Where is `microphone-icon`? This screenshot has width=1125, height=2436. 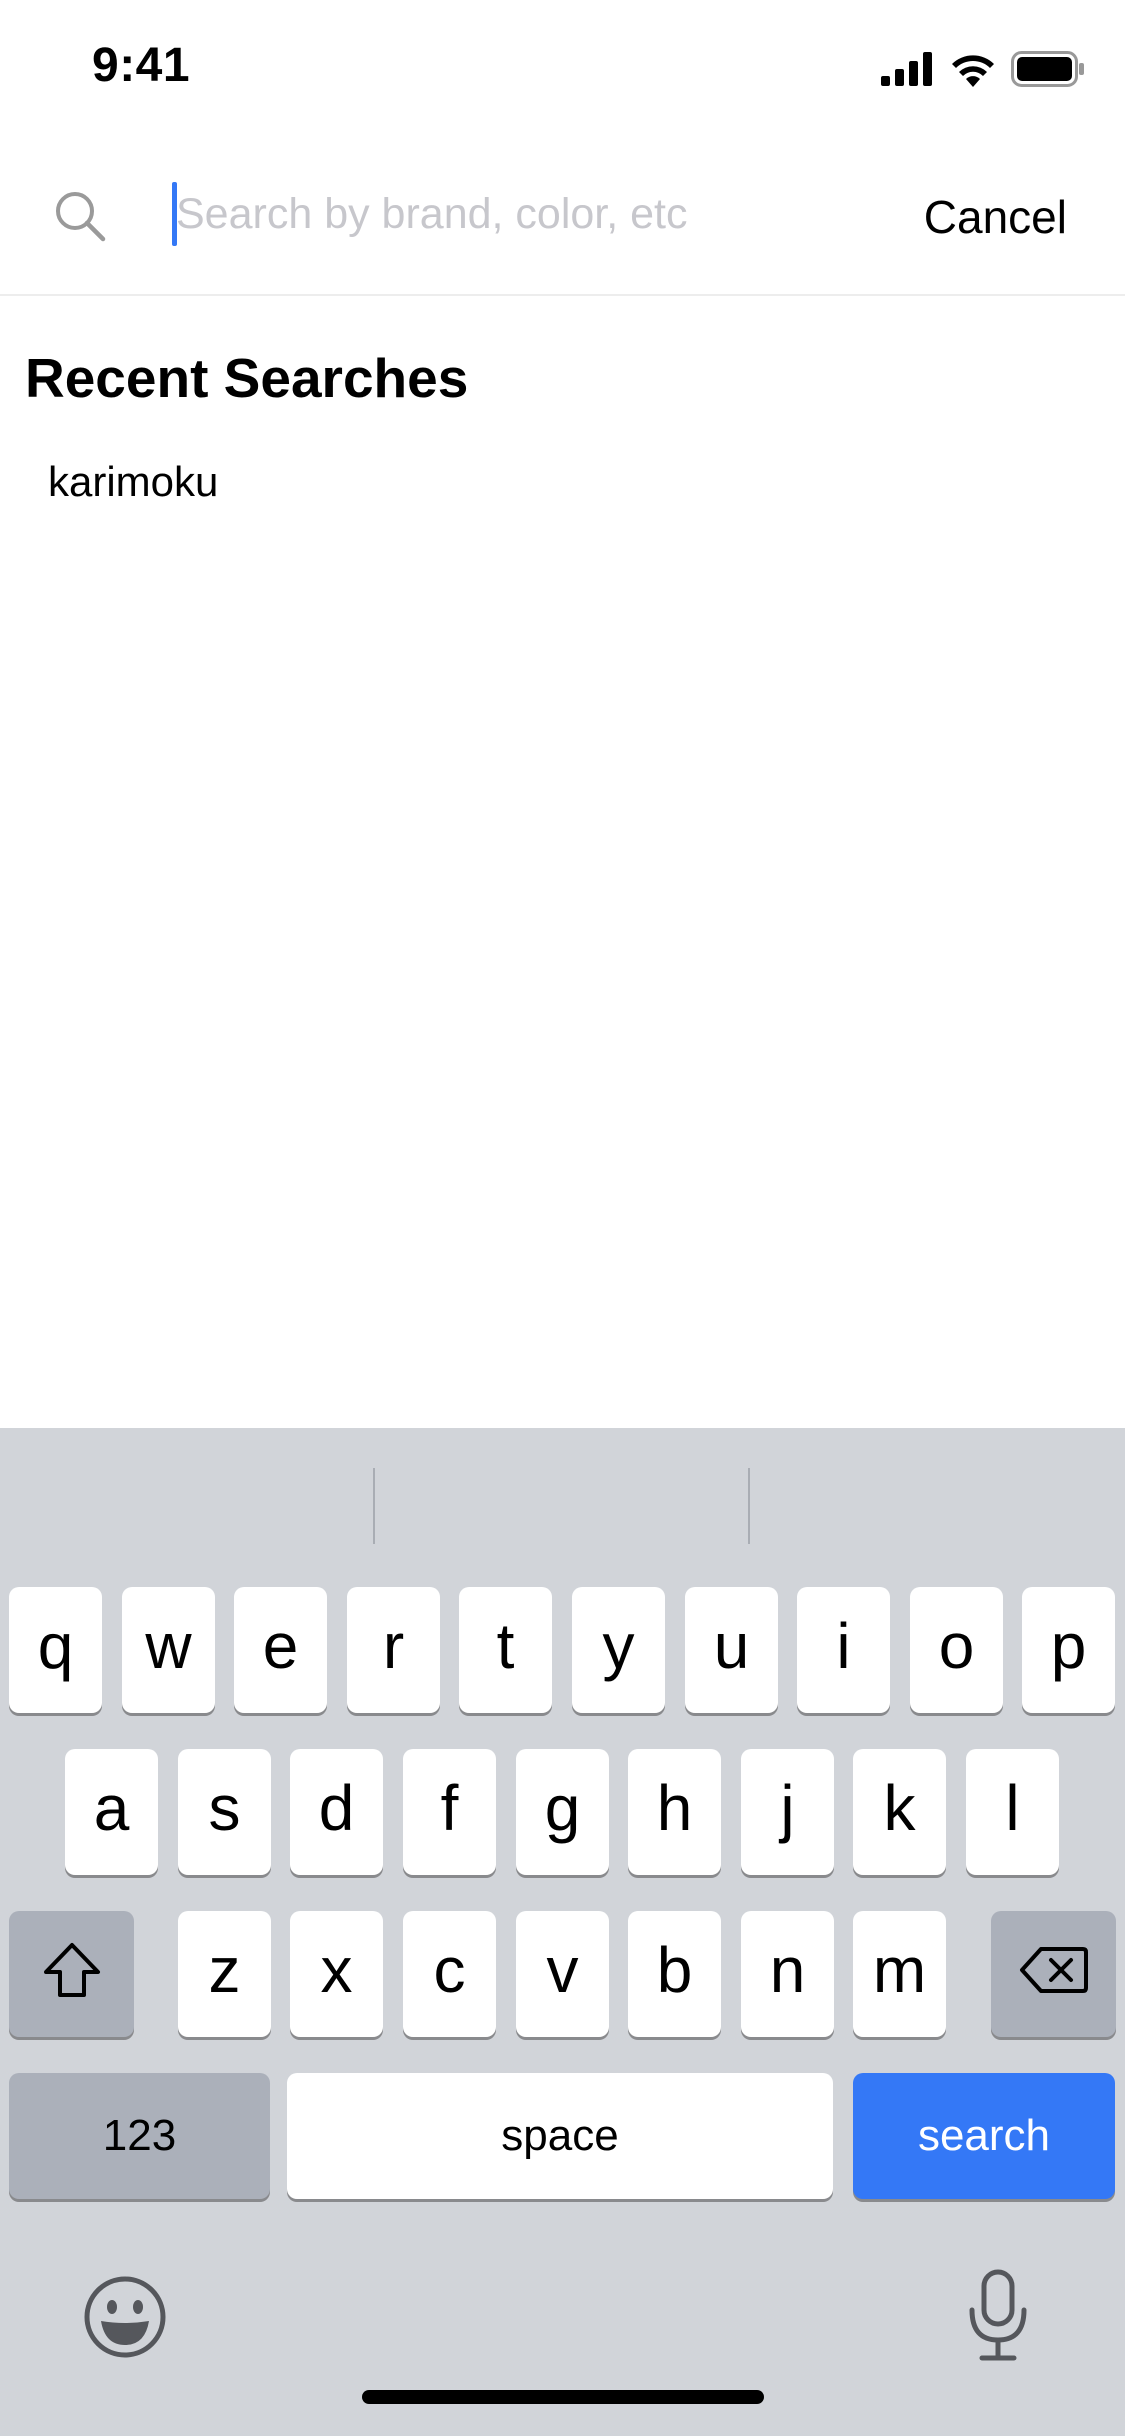 microphone-icon is located at coordinates (998, 2316).